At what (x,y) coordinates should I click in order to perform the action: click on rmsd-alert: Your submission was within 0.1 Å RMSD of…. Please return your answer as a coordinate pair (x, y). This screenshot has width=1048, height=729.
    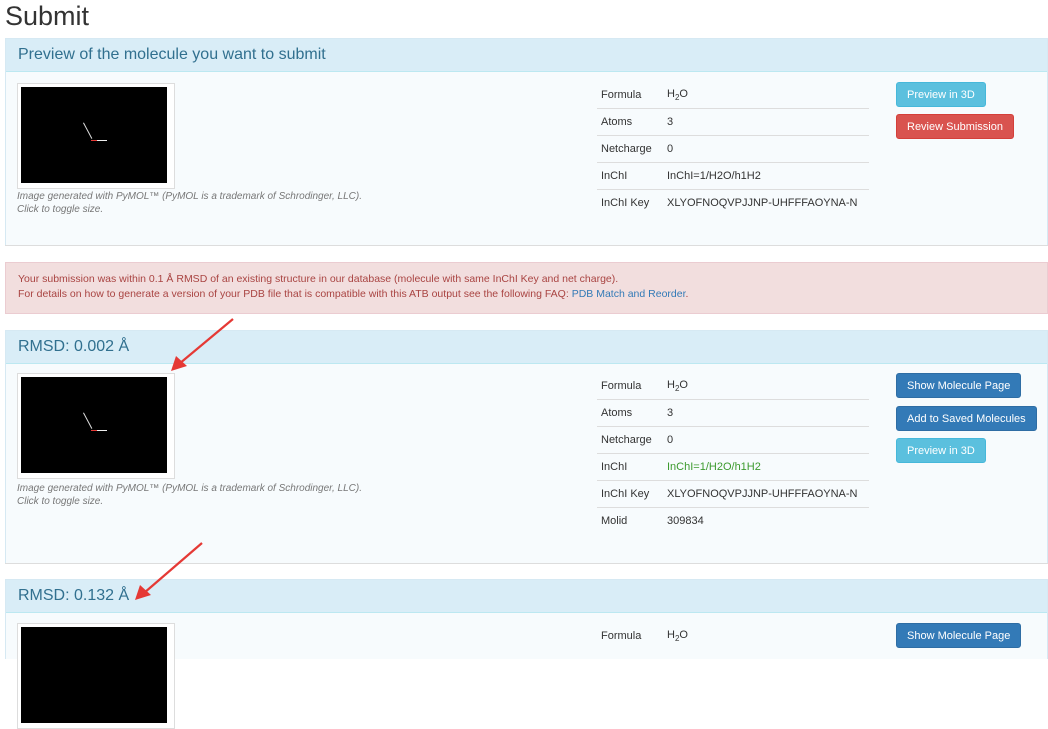
    Looking at the image, I should click on (526, 288).